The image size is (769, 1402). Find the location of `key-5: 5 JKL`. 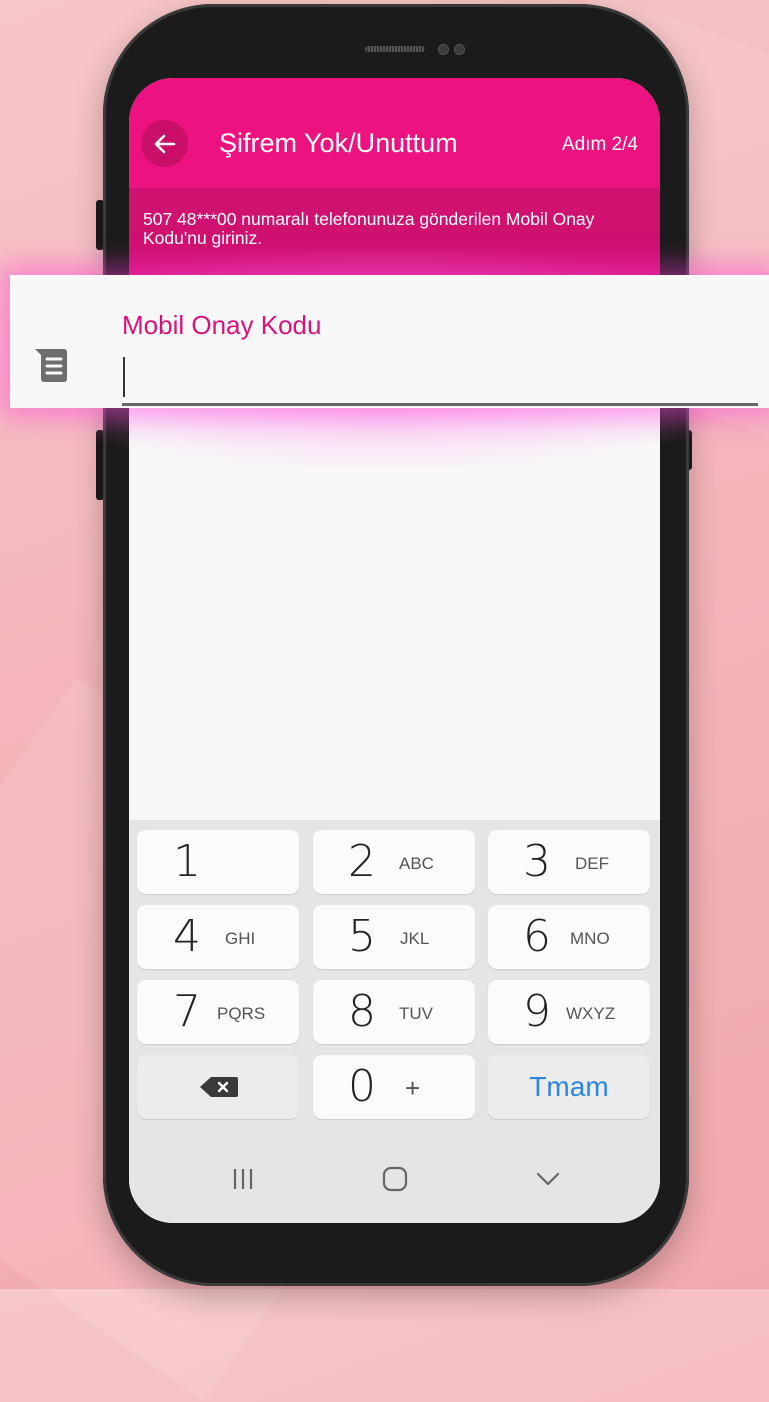

key-5: 5 JKL is located at coordinates (394, 937).